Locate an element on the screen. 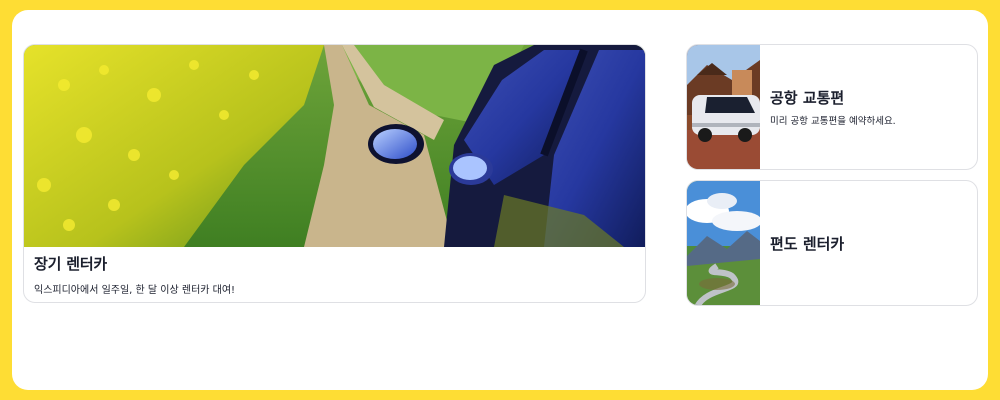  airport-transportation-title: 공항 교통편 is located at coordinates (807, 98).